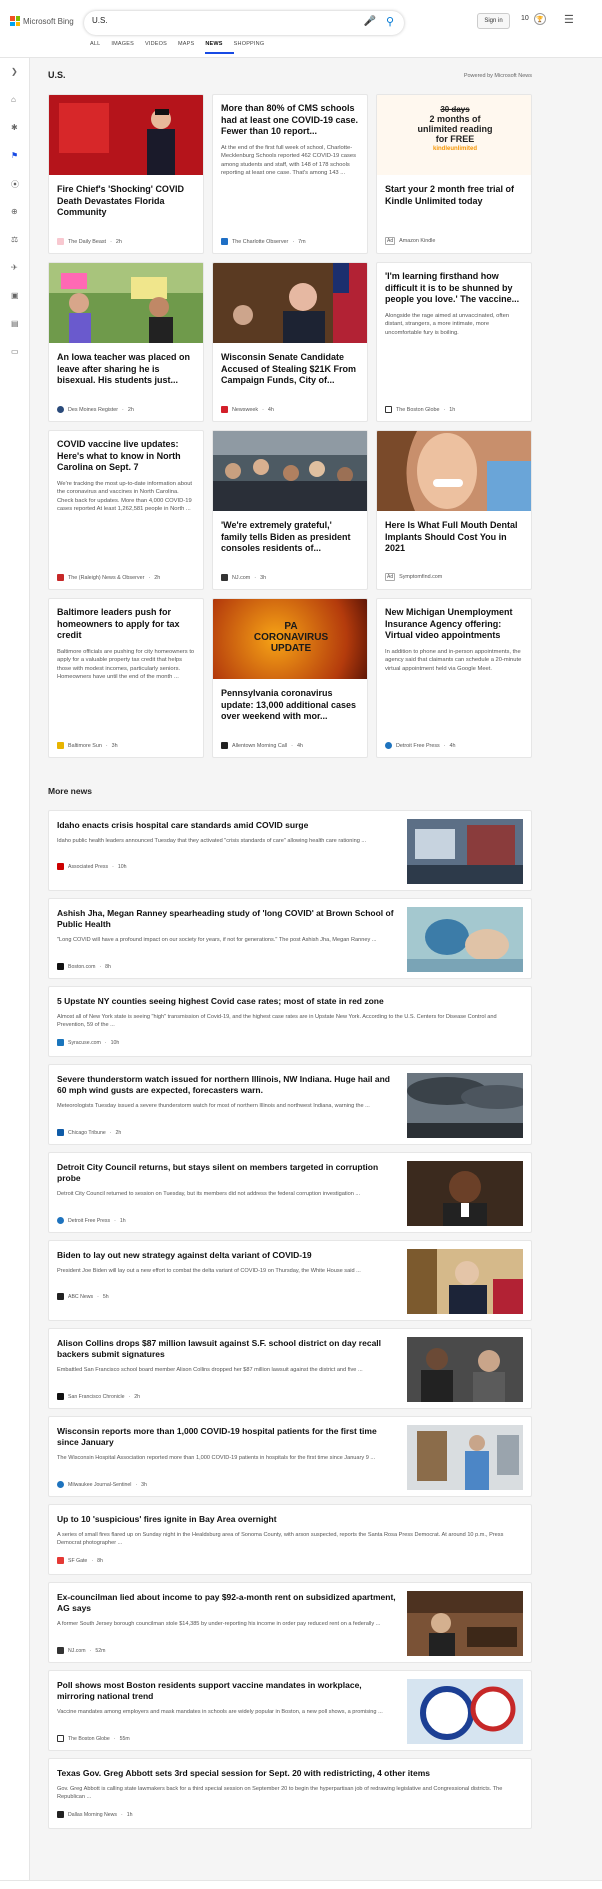 The image size is (602, 1889). What do you see at coordinates (15, 295) in the screenshot?
I see `entertainment-icon: ▣` at bounding box center [15, 295].